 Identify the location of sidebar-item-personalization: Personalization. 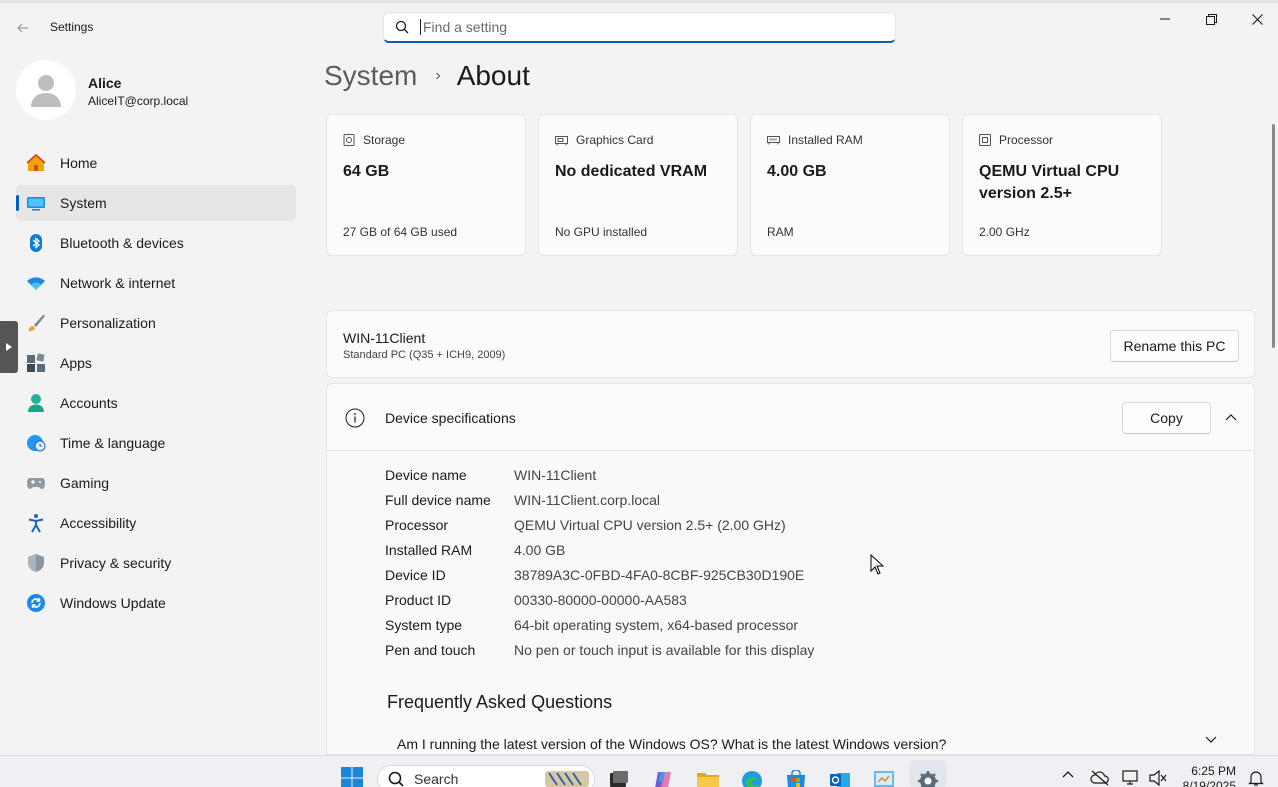
(156, 323).